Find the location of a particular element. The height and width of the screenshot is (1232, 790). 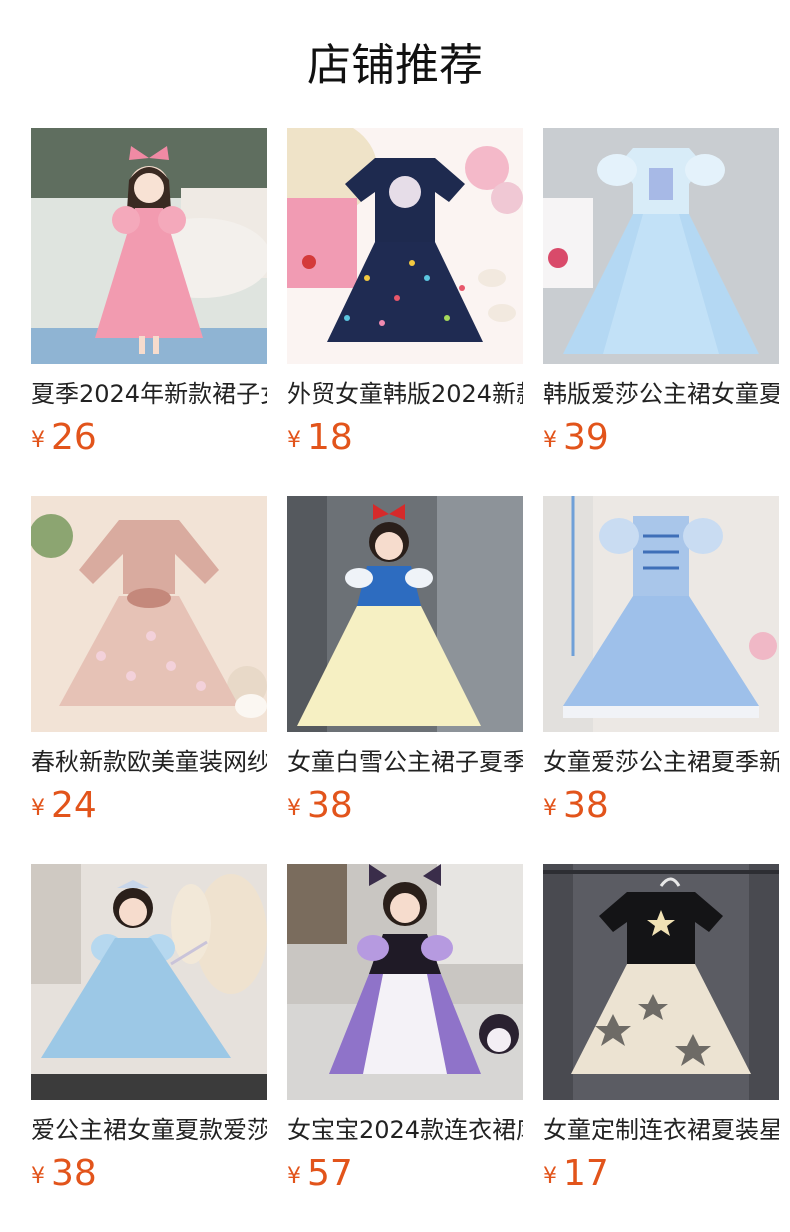

product-card: 女童爱莎公主裙夏季新款连衣裙 ¥38 is located at coordinates (661, 666).